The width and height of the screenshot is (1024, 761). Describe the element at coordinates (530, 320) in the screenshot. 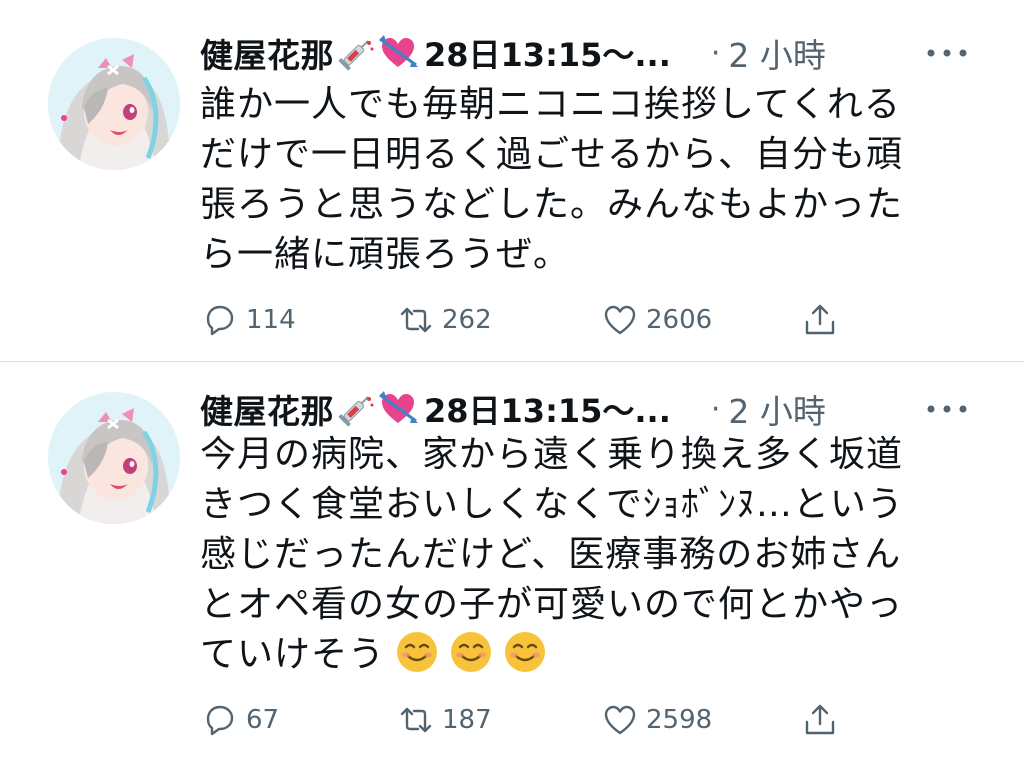

I see `tweet-actions: 114 262 2606` at that location.